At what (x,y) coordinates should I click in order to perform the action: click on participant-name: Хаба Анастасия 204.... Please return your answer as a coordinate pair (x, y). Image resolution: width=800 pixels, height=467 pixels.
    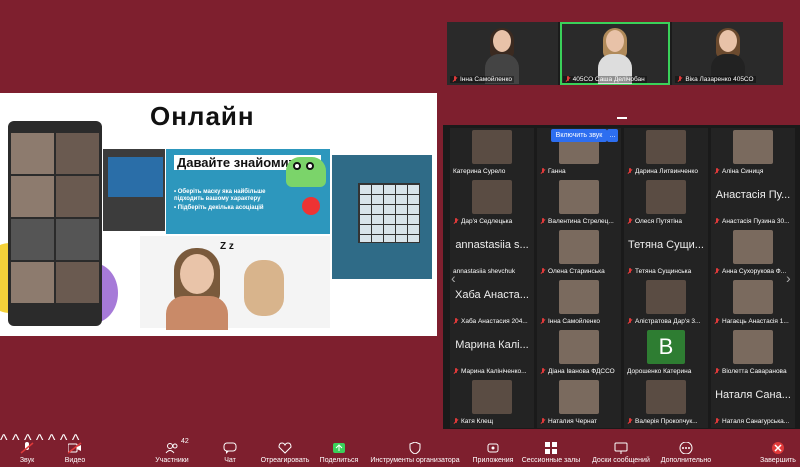
    Looking at the image, I should click on (494, 321).